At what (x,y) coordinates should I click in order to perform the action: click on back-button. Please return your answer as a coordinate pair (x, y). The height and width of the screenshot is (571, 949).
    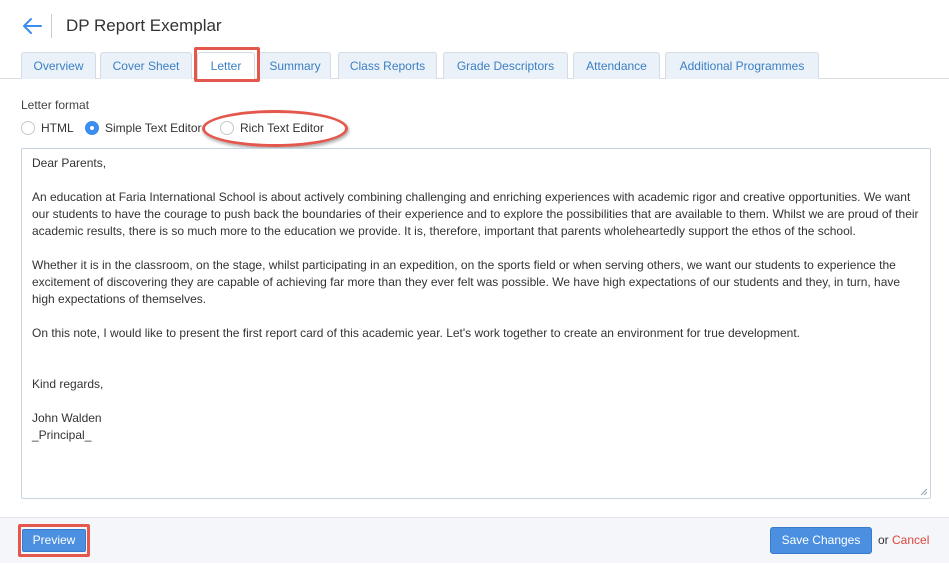
    Looking at the image, I should click on (32, 26).